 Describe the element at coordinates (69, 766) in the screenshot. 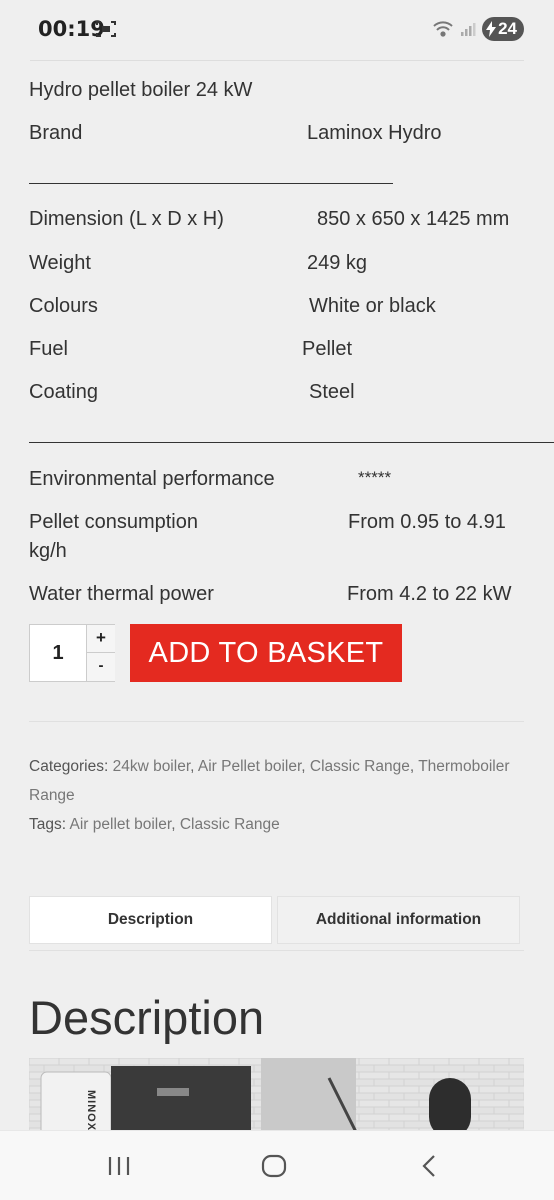

I see `categories-label: Categories:` at that location.